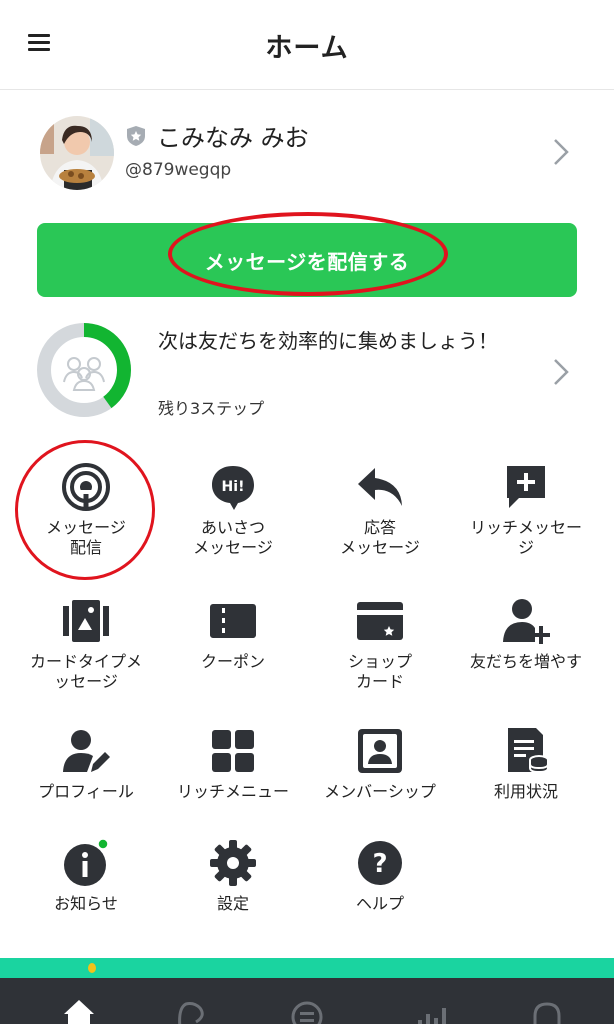 This screenshot has height=1024, width=614. What do you see at coordinates (233, 863) in the screenshot?
I see `gear-icon` at bounding box center [233, 863].